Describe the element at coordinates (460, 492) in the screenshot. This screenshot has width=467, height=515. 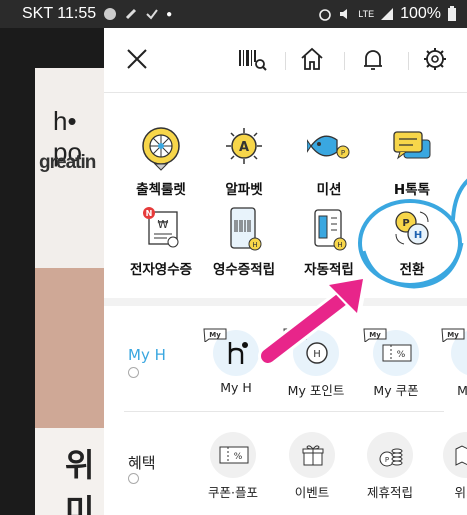
I see `benefit-location-label: 위치` at that location.